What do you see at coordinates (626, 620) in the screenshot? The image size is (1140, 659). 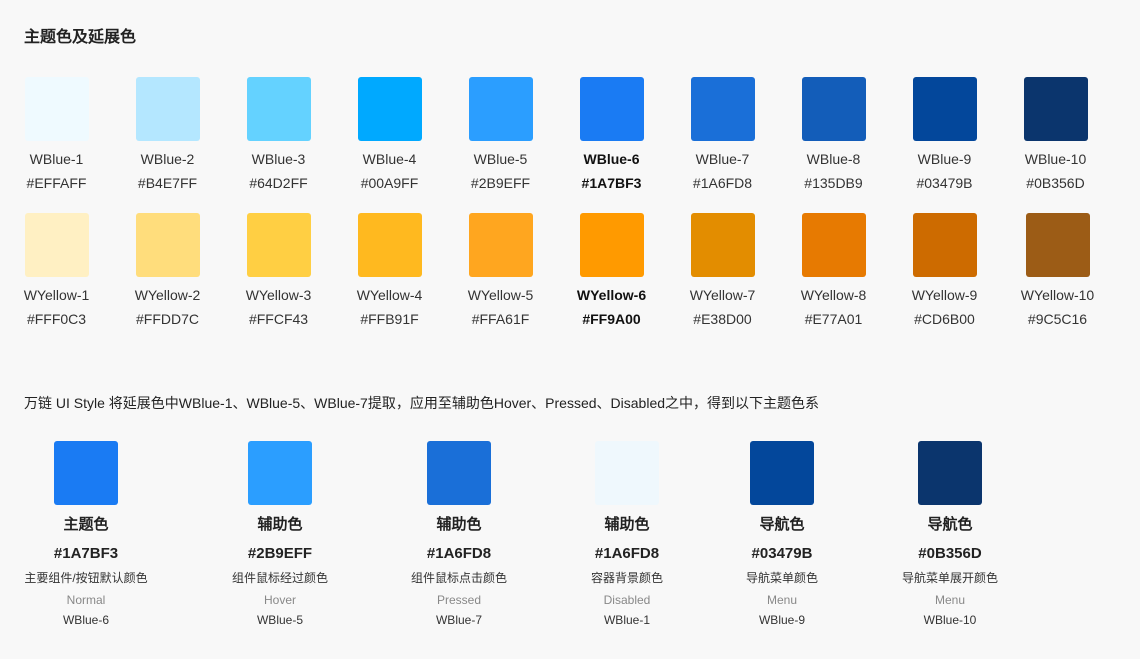 I see `theme-ref: WBlue-1` at bounding box center [626, 620].